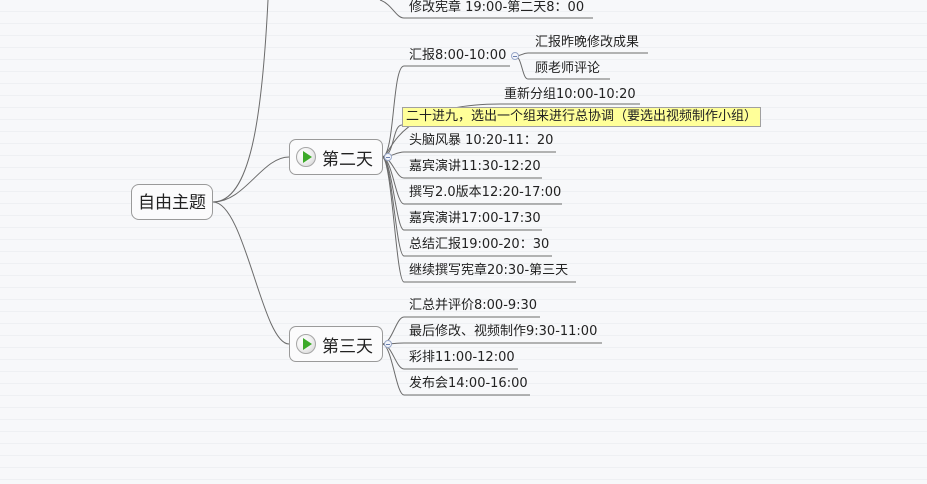  Describe the element at coordinates (503, 332) in the screenshot. I see `topic-day3-item-2: 最后修改、视频制作9:30-11:00` at that location.